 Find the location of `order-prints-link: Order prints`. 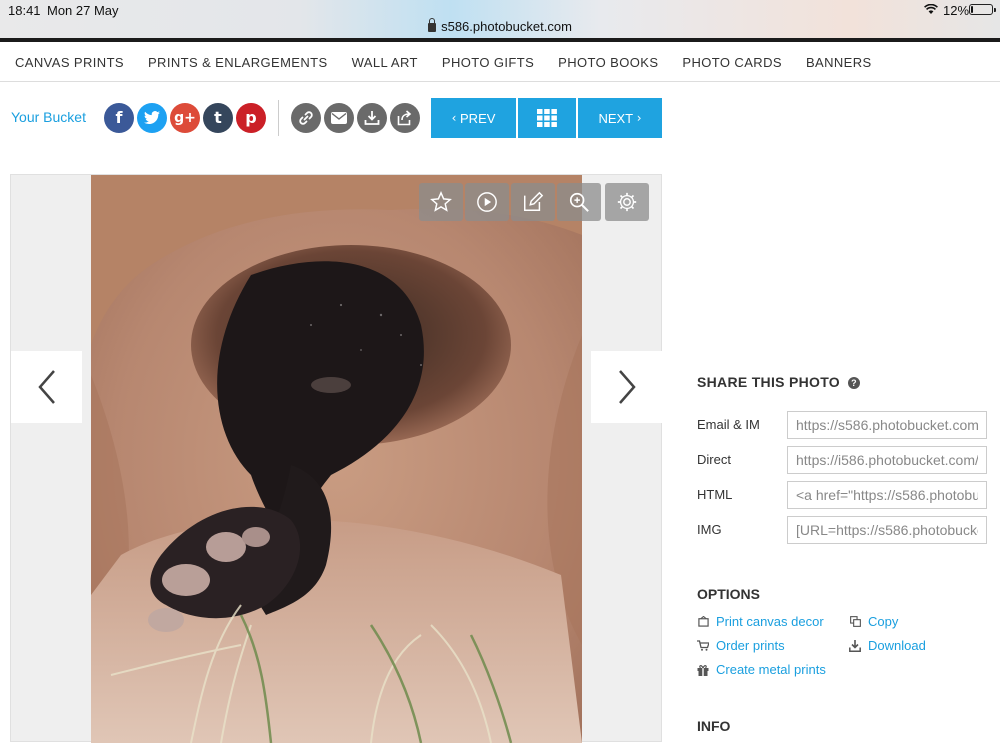

order-prints-link: Order prints is located at coordinates (741, 645).